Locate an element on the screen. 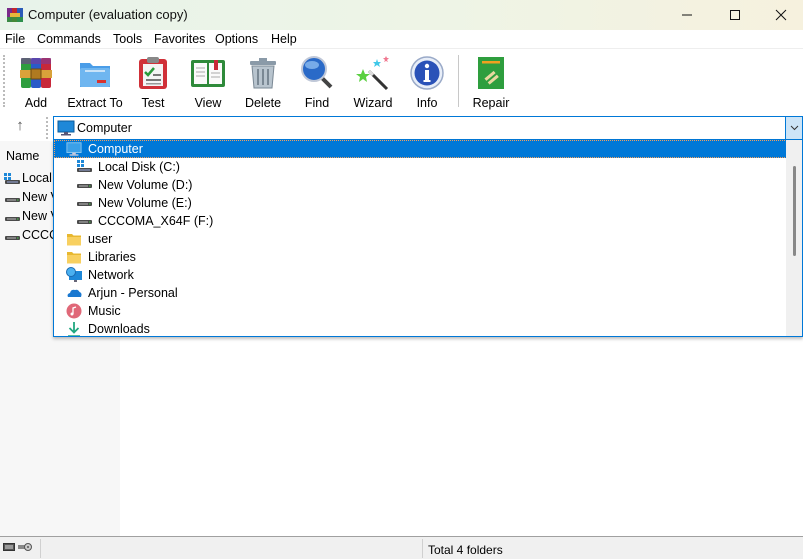 This screenshot has width=803, height=559. info-icon is located at coordinates (427, 73).